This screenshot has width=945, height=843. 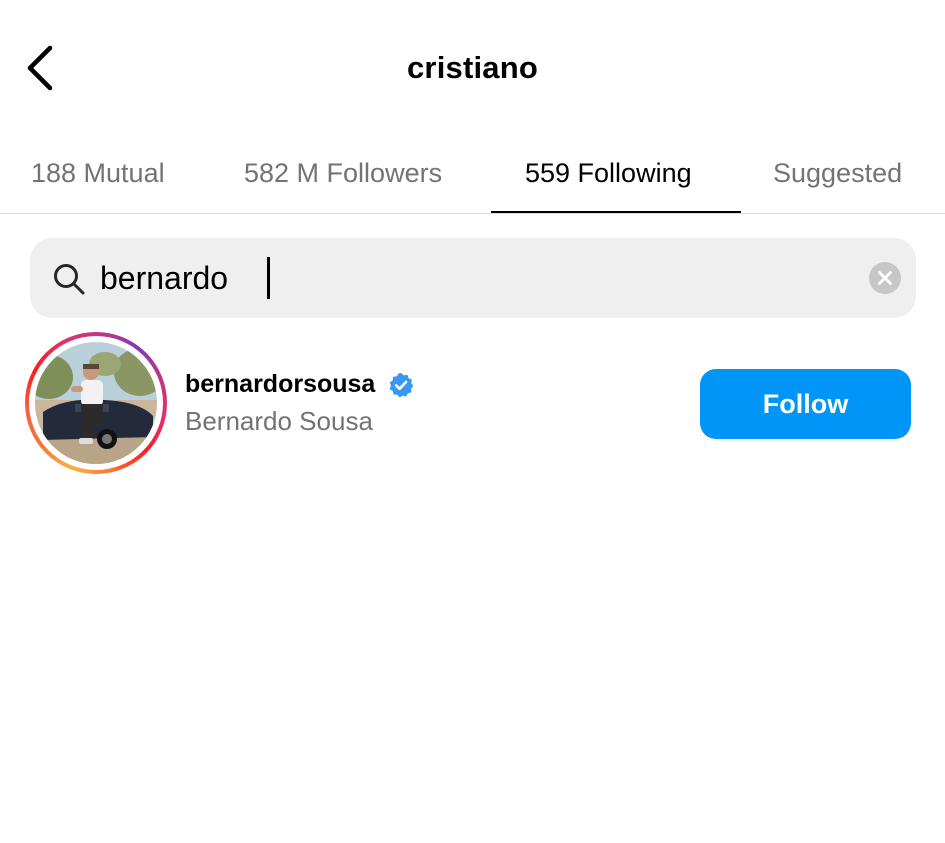 I want to click on verified-badge-icon, so click(x=401, y=384).